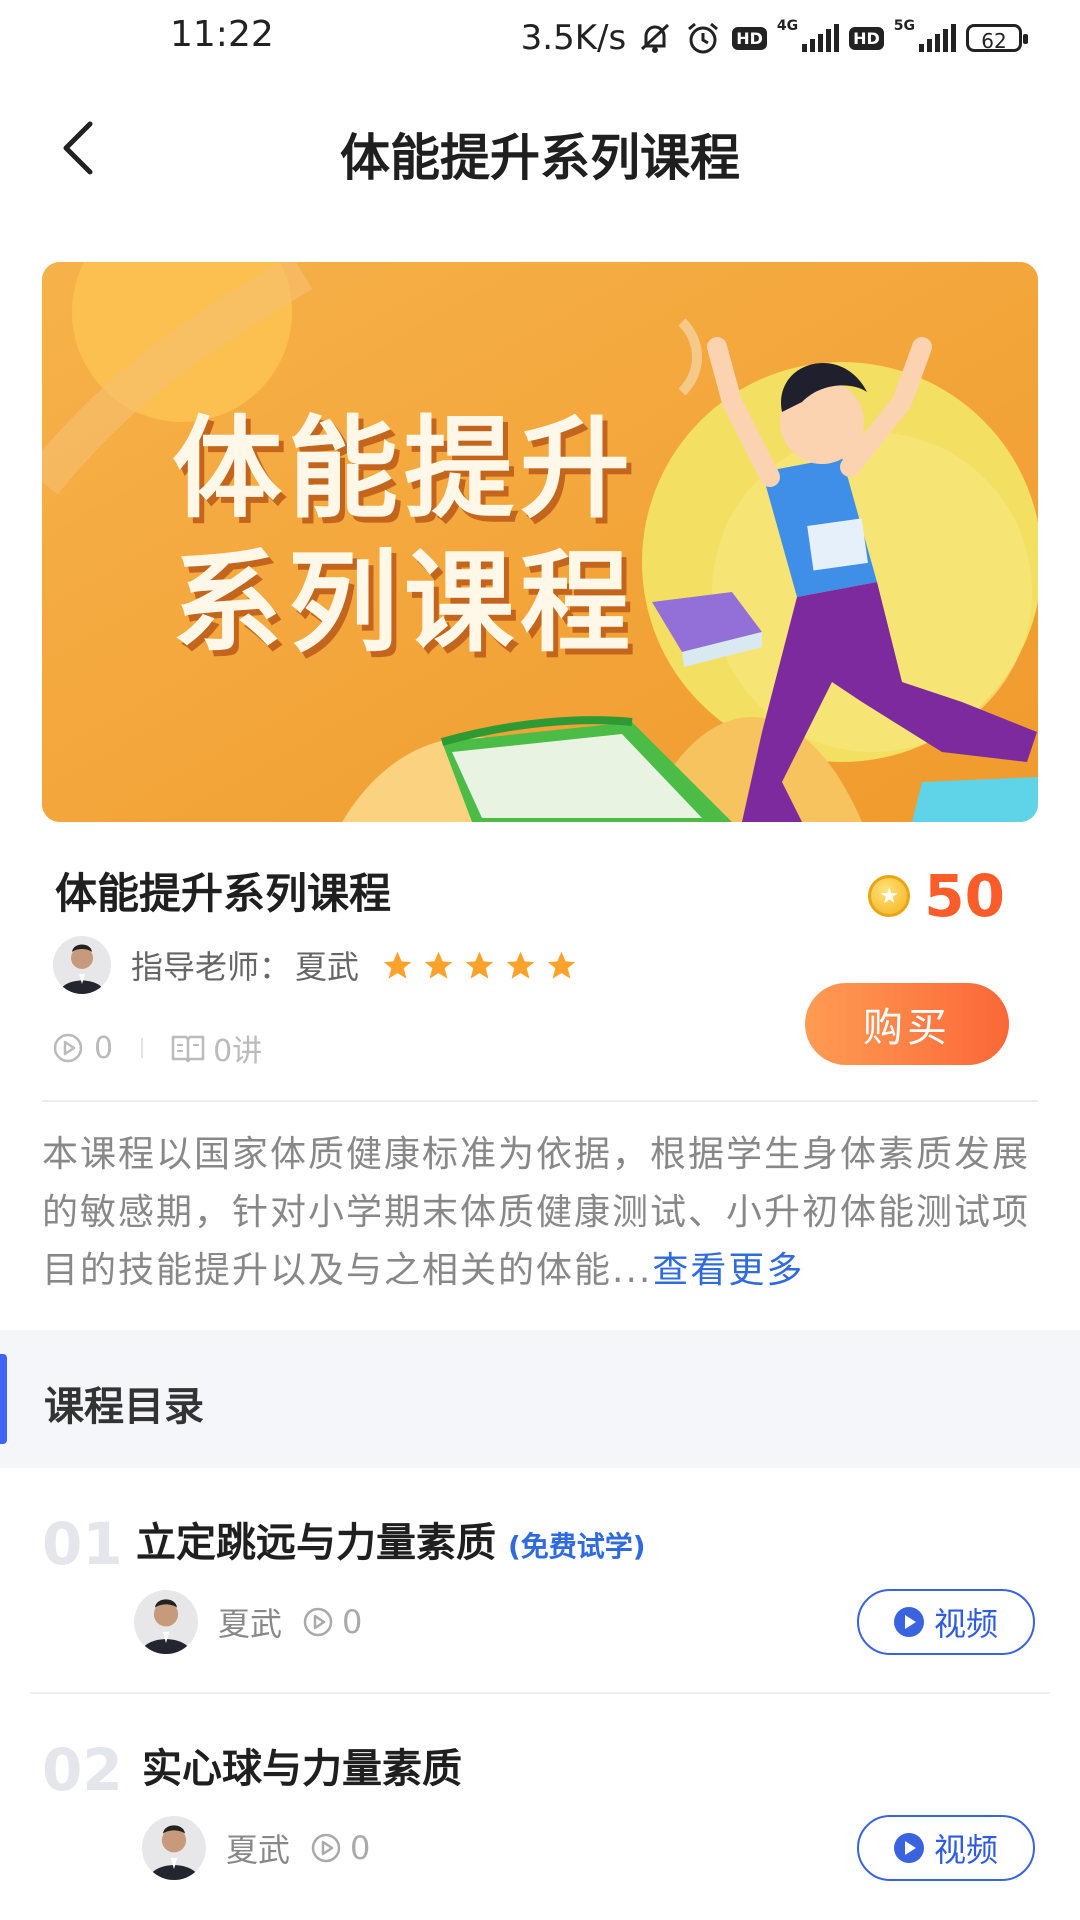 This screenshot has height=1920, width=1080. Describe the element at coordinates (211, 967) in the screenshot. I see `teacher-label: 指导老师：` at that location.